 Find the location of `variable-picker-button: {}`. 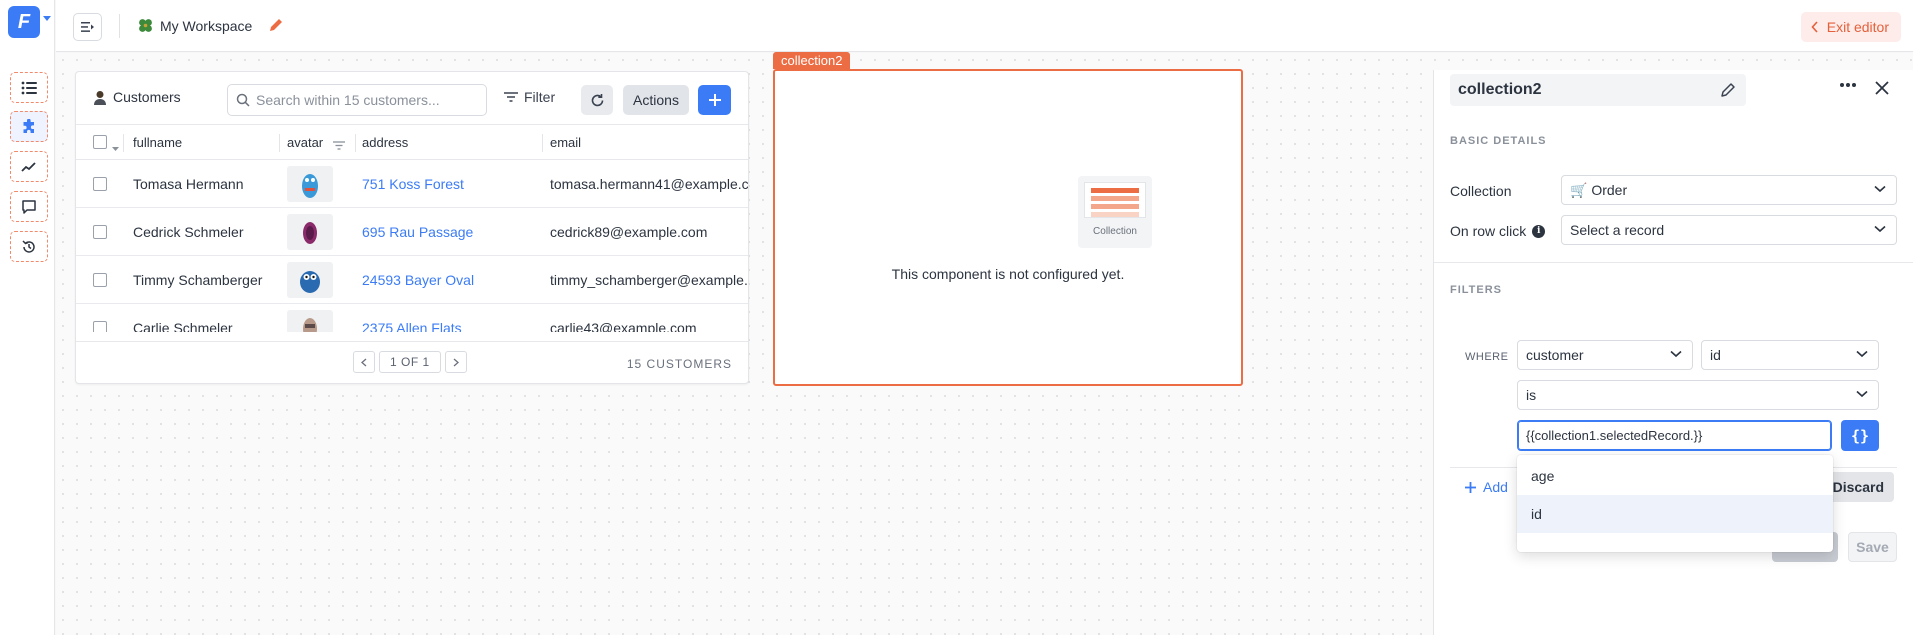

variable-picker-button: {} is located at coordinates (1860, 435).